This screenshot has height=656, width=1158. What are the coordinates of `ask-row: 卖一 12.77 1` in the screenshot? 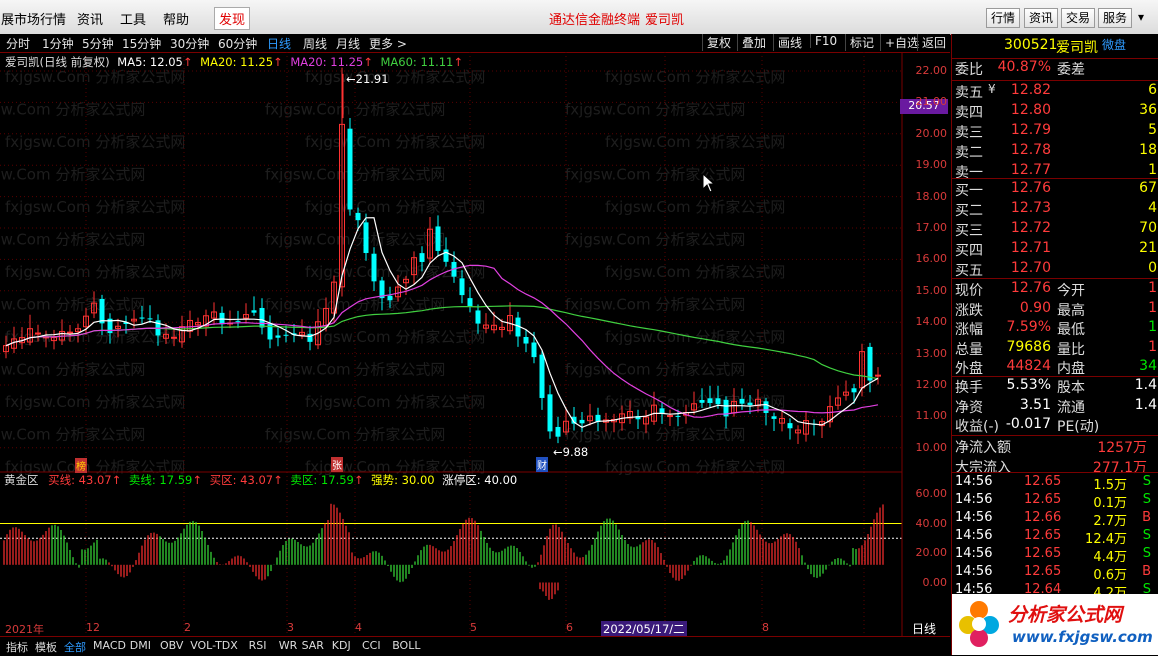 It's located at (1055, 172).